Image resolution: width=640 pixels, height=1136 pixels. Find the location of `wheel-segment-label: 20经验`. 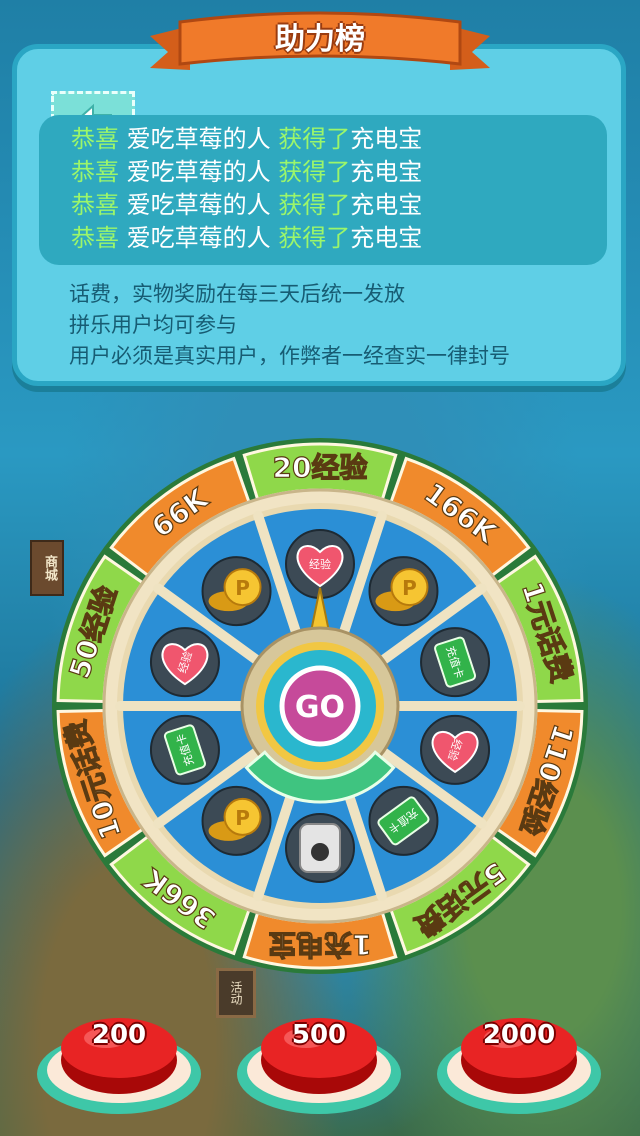

wheel-segment-label: 20经验 is located at coordinates (320, 467).